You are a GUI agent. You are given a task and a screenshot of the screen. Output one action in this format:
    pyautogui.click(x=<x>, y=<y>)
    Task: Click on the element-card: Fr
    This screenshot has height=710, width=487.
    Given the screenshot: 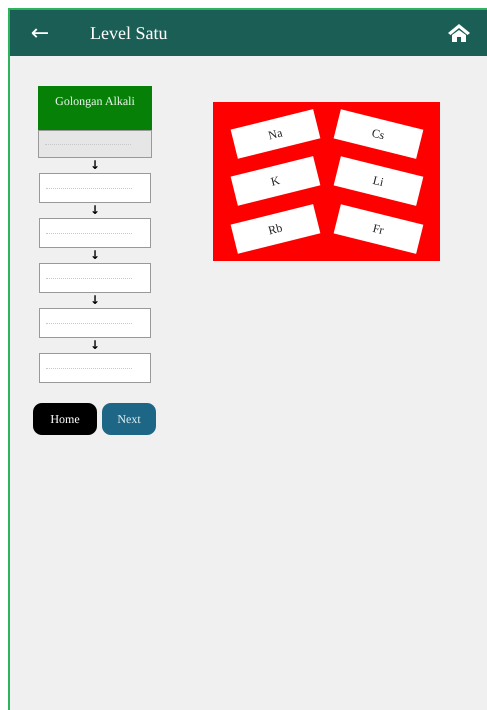 What is the action you would take?
    pyautogui.click(x=377, y=229)
    